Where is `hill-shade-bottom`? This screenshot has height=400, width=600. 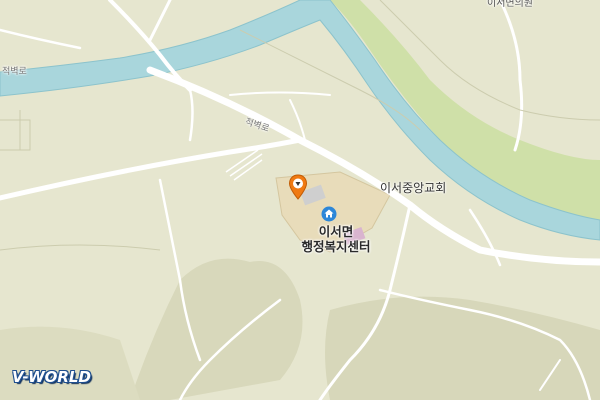
hill-shade-bottom is located at coordinates (70, 363).